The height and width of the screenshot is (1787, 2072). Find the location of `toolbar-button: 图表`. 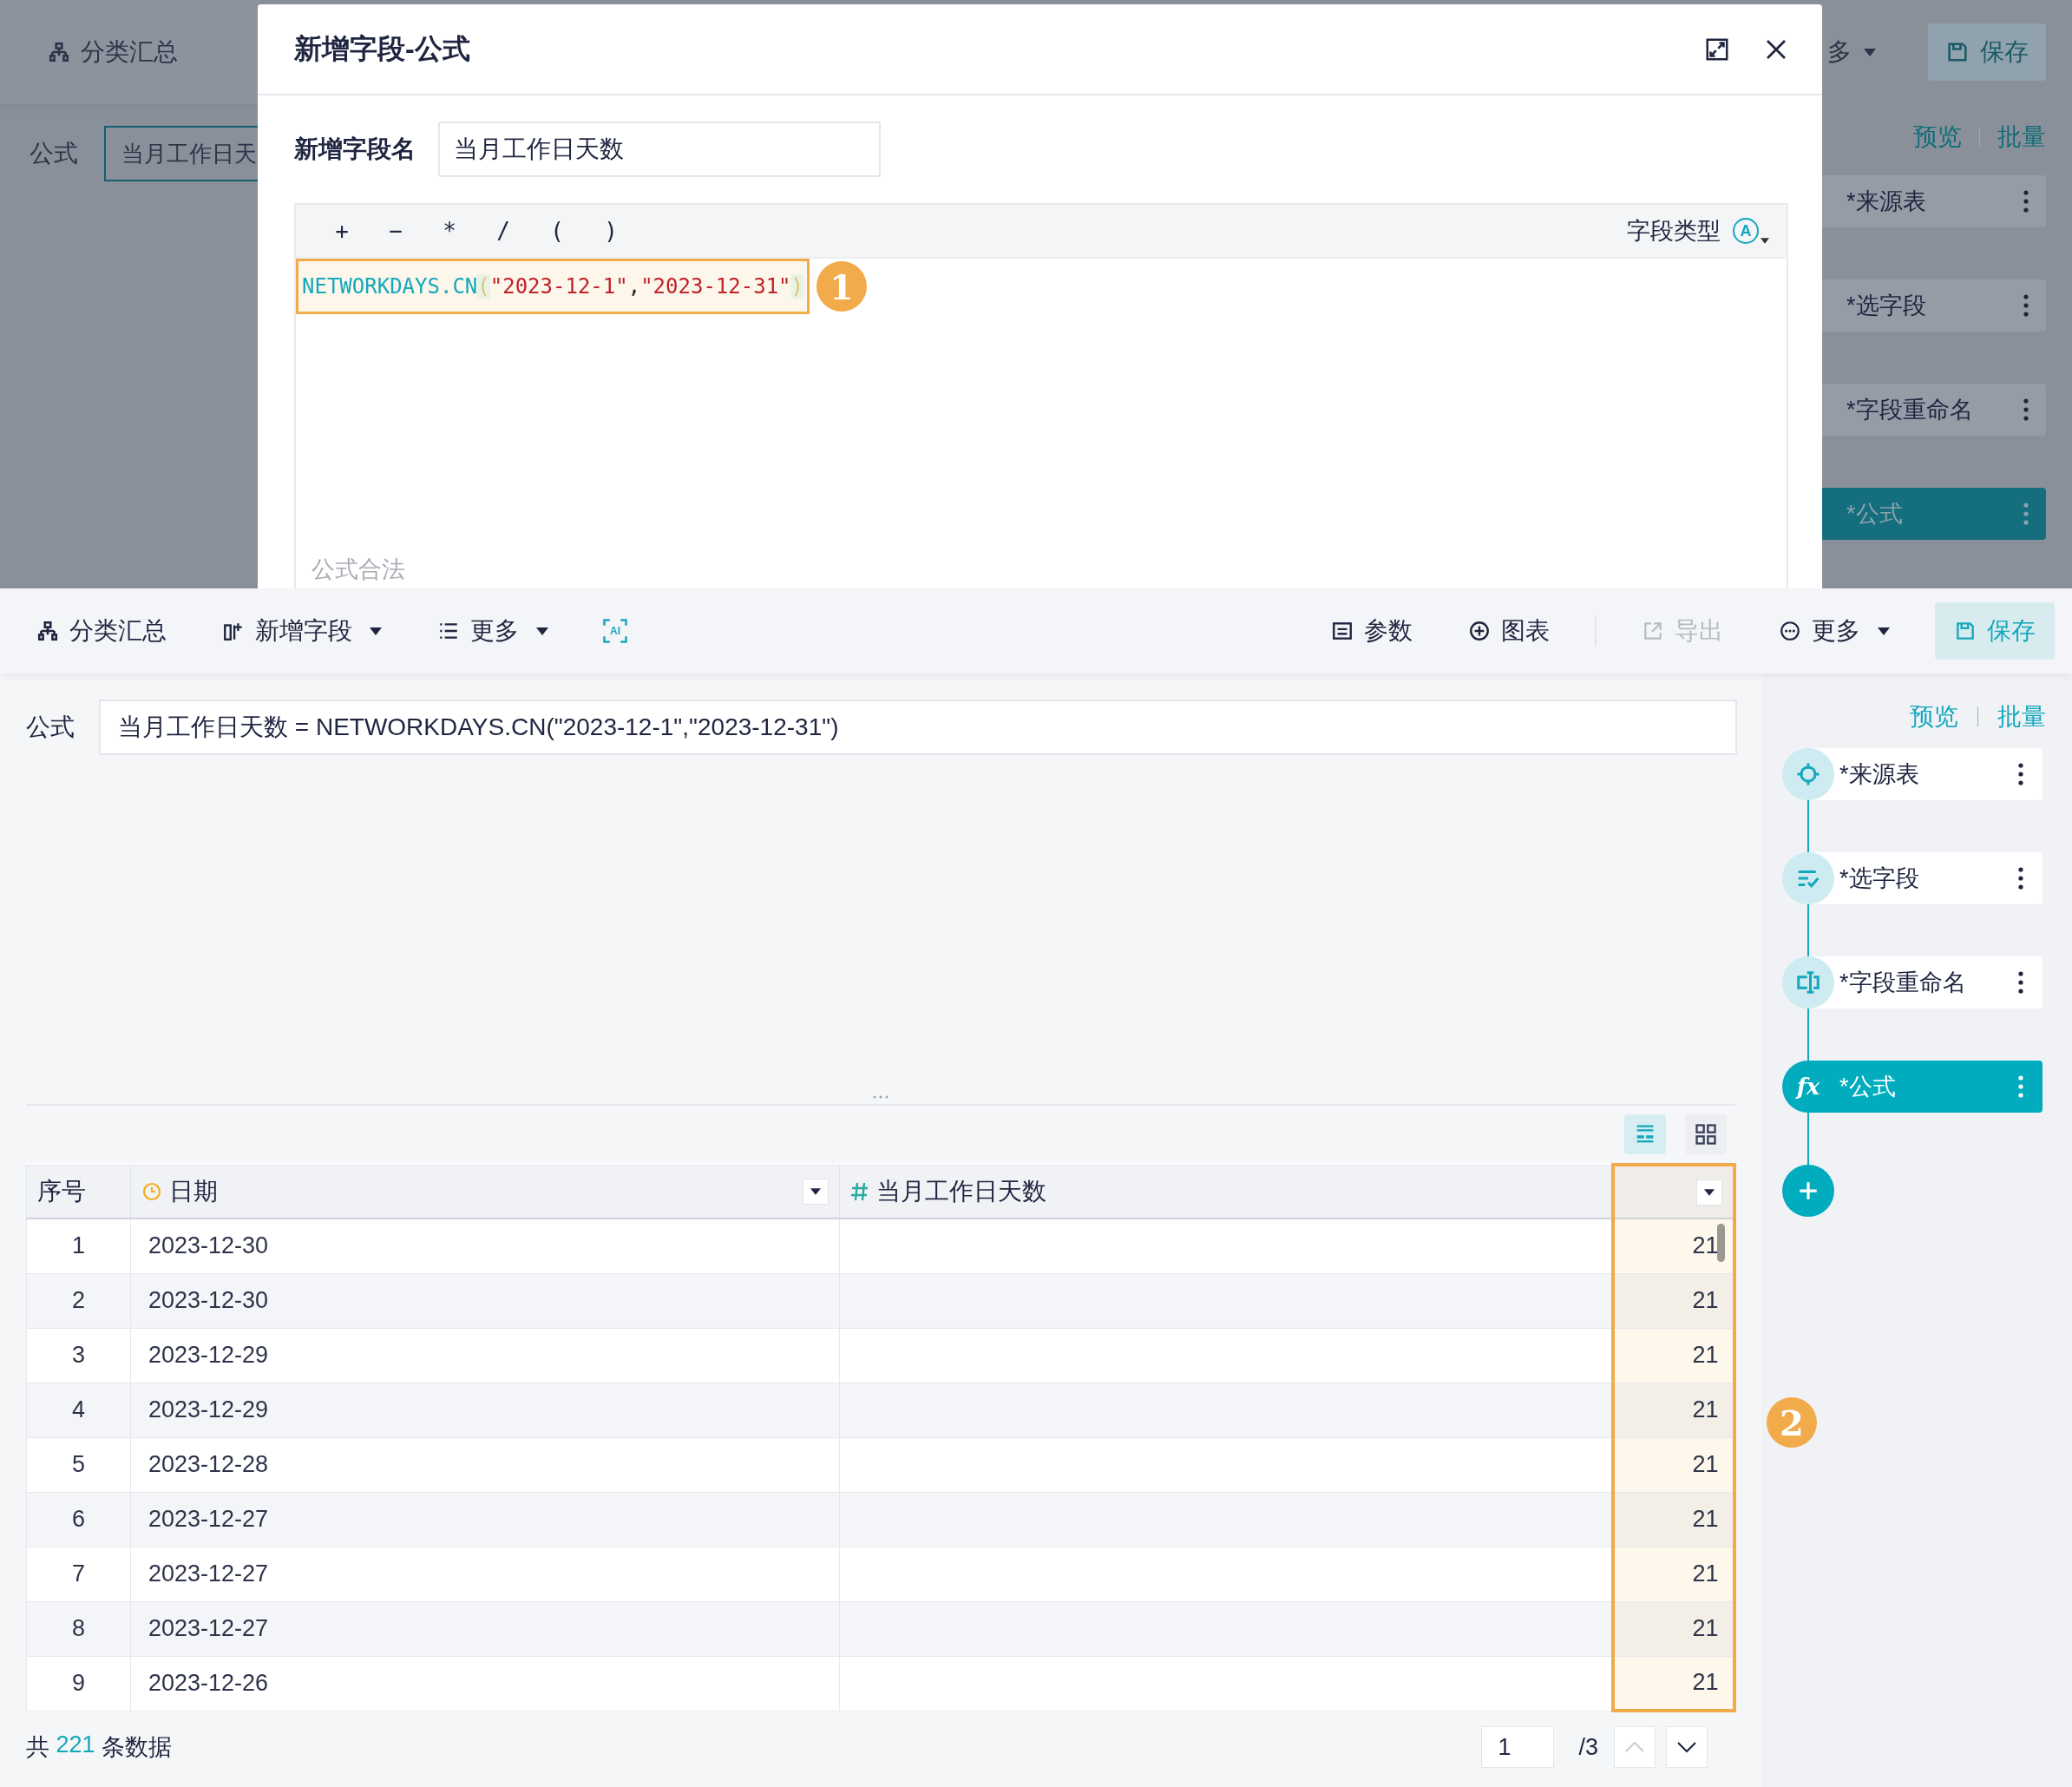

toolbar-button: 图表 is located at coordinates (1509, 631).